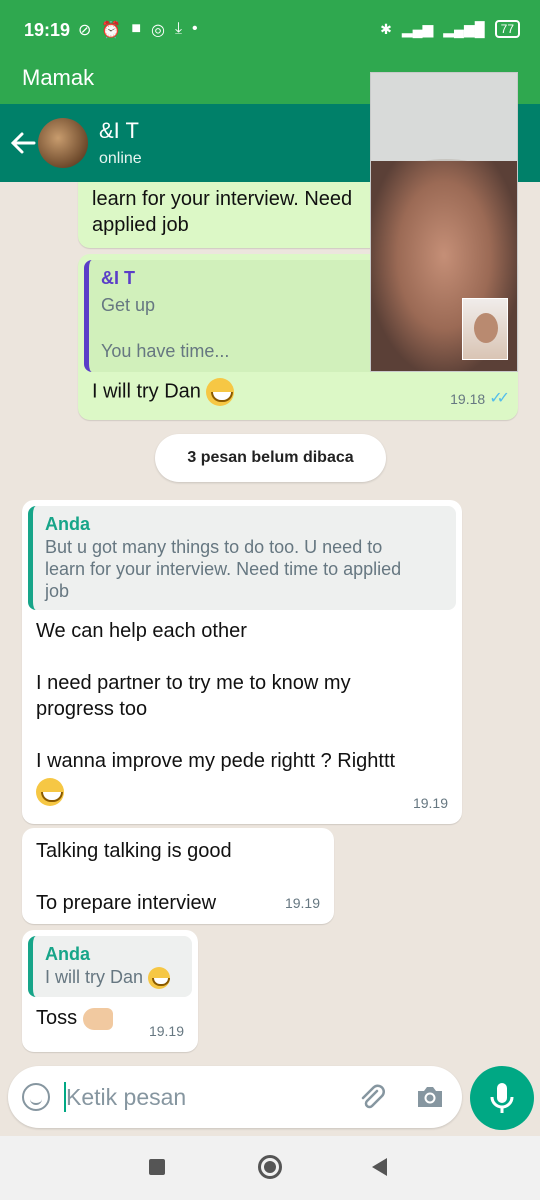 This screenshot has height=1200, width=540. Describe the element at coordinates (92, 709) in the screenshot. I see `message-text: progress too` at that location.